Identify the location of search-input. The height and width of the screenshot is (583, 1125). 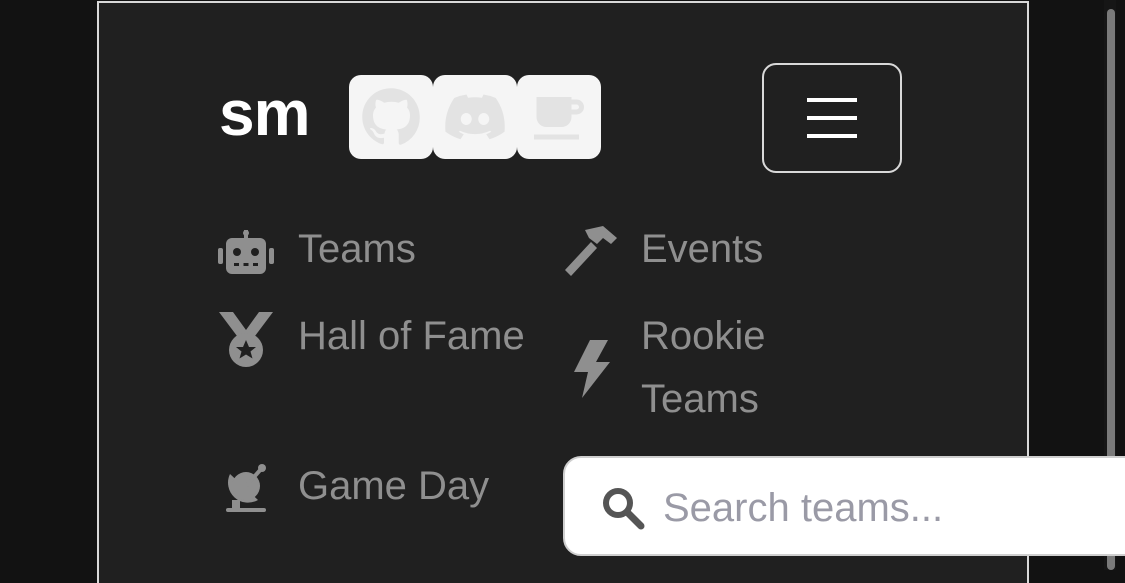
(893, 508).